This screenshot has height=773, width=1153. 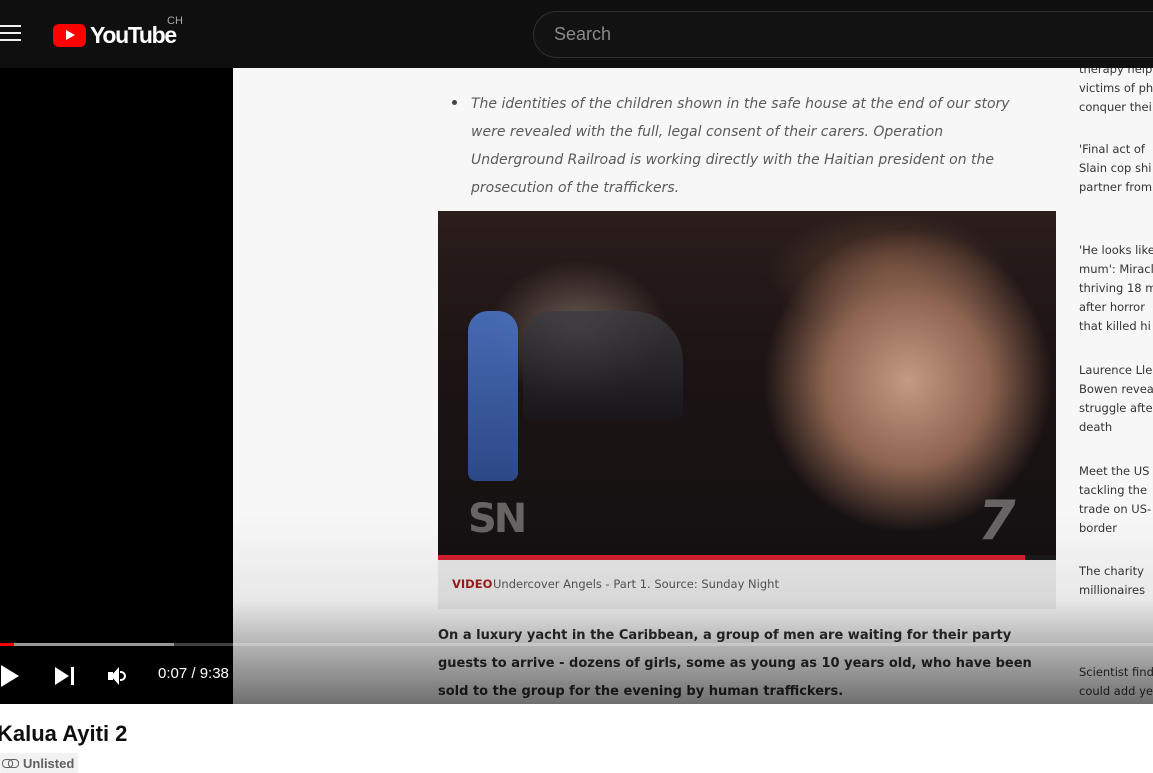 What do you see at coordinates (175, 21) in the screenshot?
I see `country-code: CH` at bounding box center [175, 21].